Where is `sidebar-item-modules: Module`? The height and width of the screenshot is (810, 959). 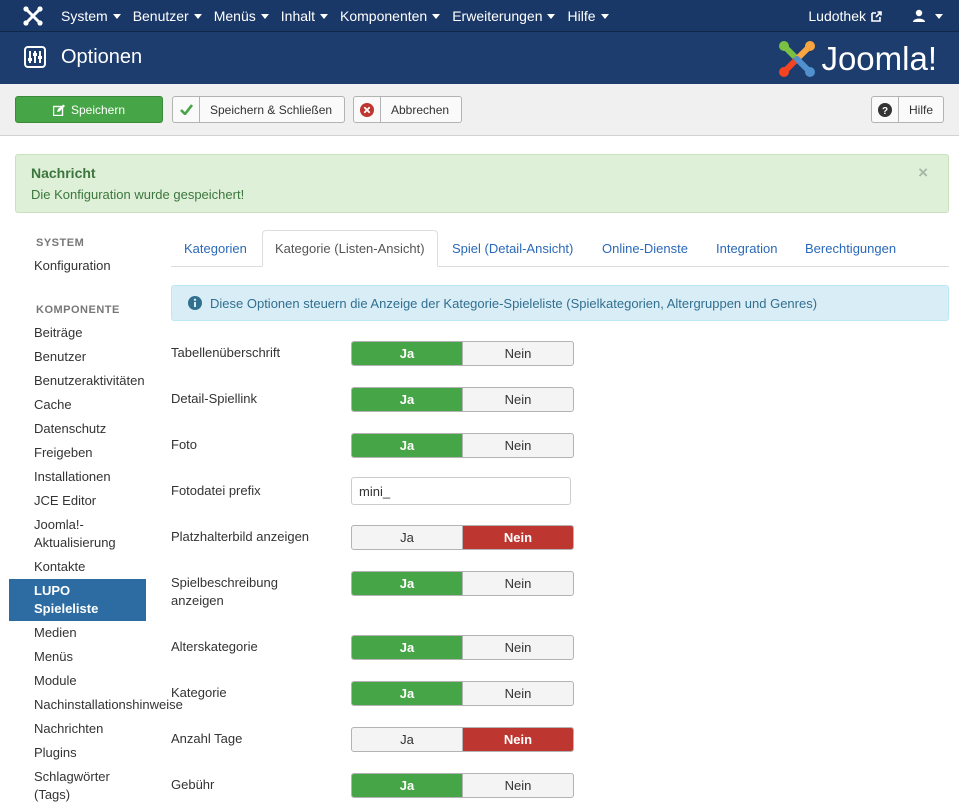
sidebar-item-modules: Module is located at coordinates (55, 681).